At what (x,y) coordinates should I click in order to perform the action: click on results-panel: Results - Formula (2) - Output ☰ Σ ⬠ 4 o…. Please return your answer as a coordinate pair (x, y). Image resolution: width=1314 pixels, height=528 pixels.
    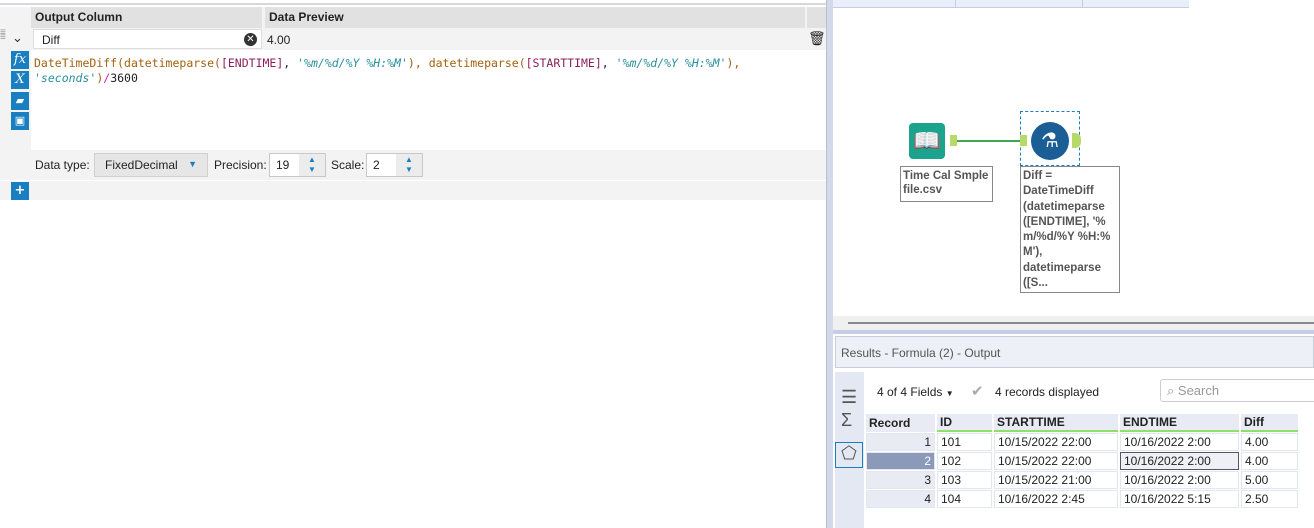
    Looking at the image, I should click on (1073, 429).